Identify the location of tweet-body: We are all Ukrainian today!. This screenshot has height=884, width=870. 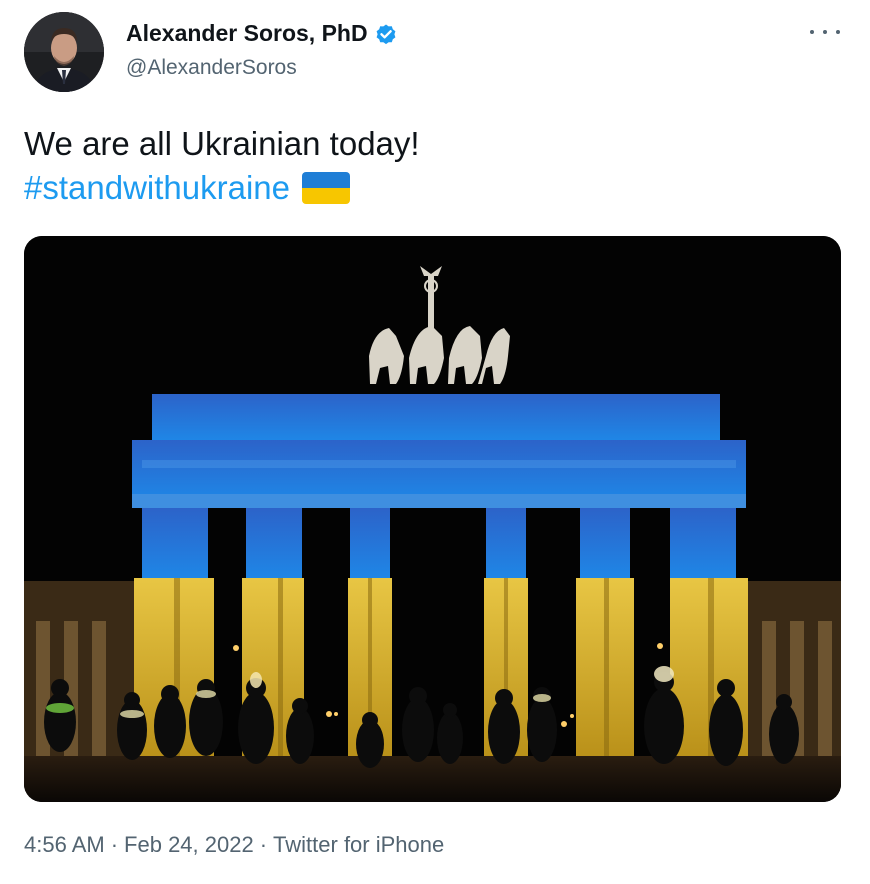
(222, 143).